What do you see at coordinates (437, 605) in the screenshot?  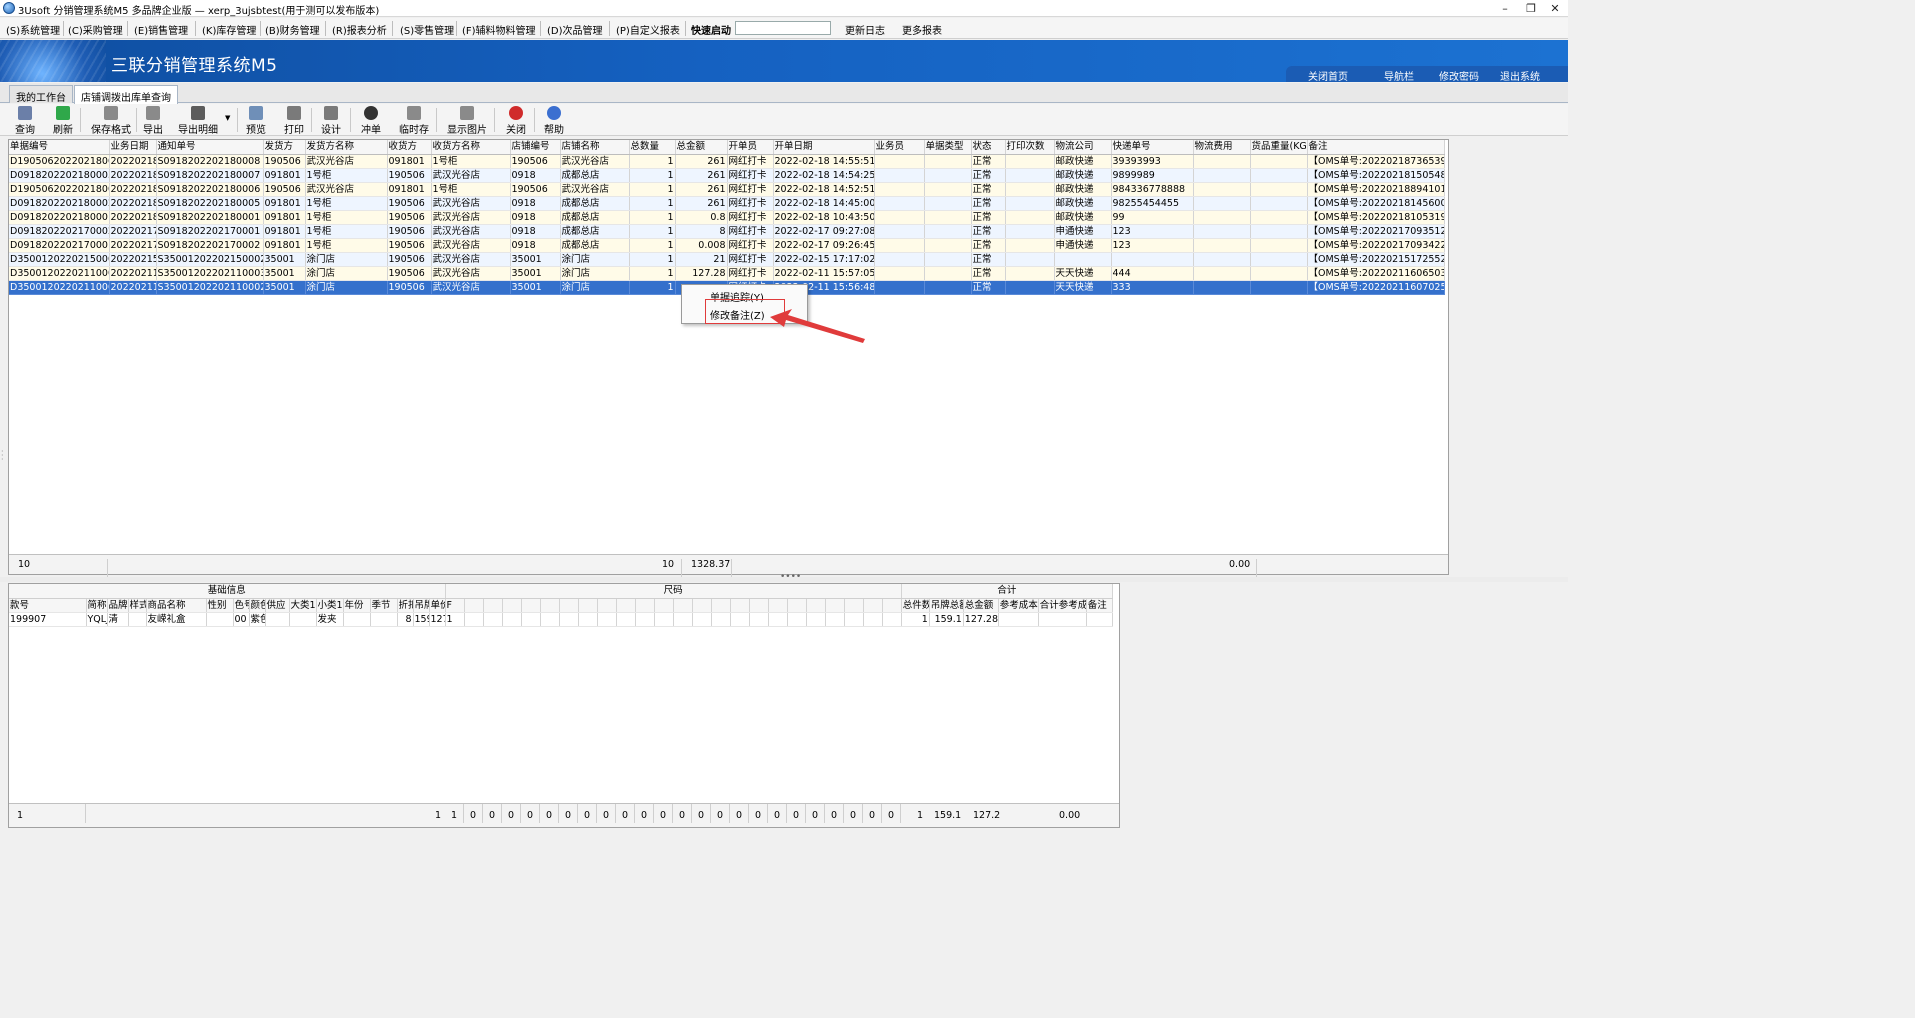 I see `column-header: 单价` at bounding box center [437, 605].